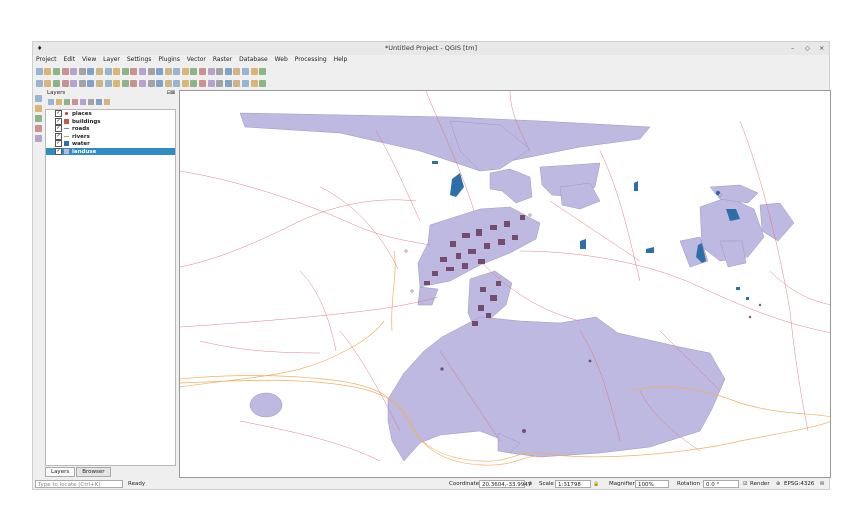 The height and width of the screenshot is (523, 860). I want to click on menu-edit: Edit, so click(69, 60).